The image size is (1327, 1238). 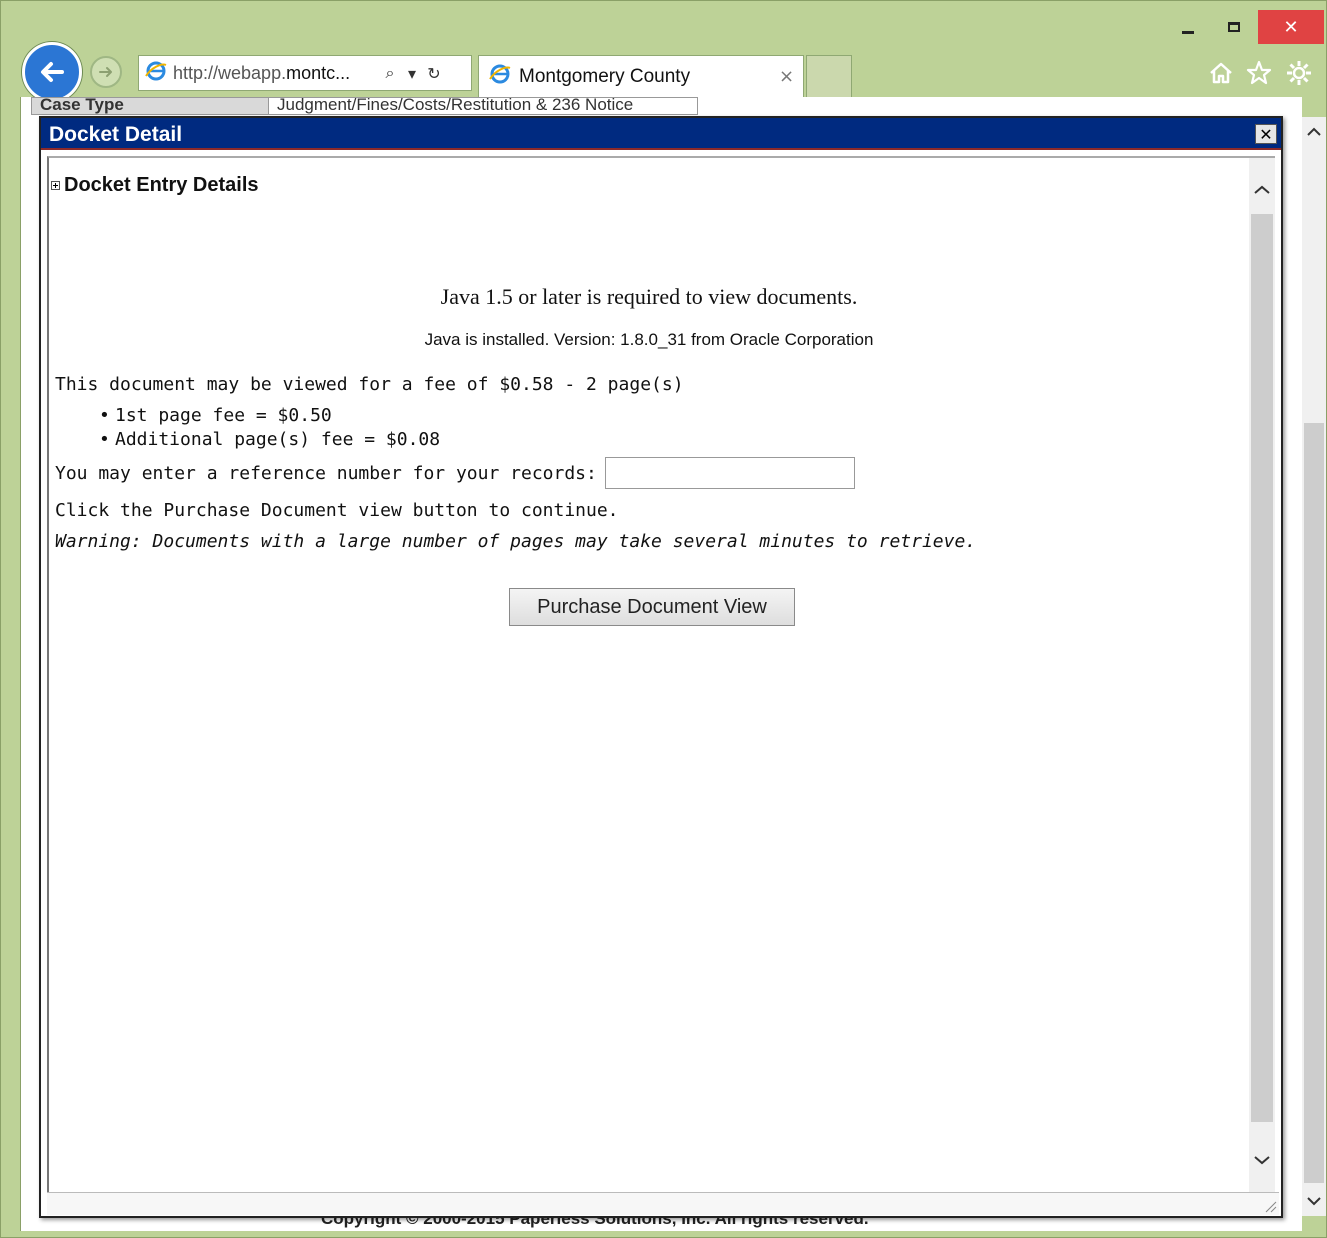 I want to click on back-arrow-icon, so click(x=52, y=72).